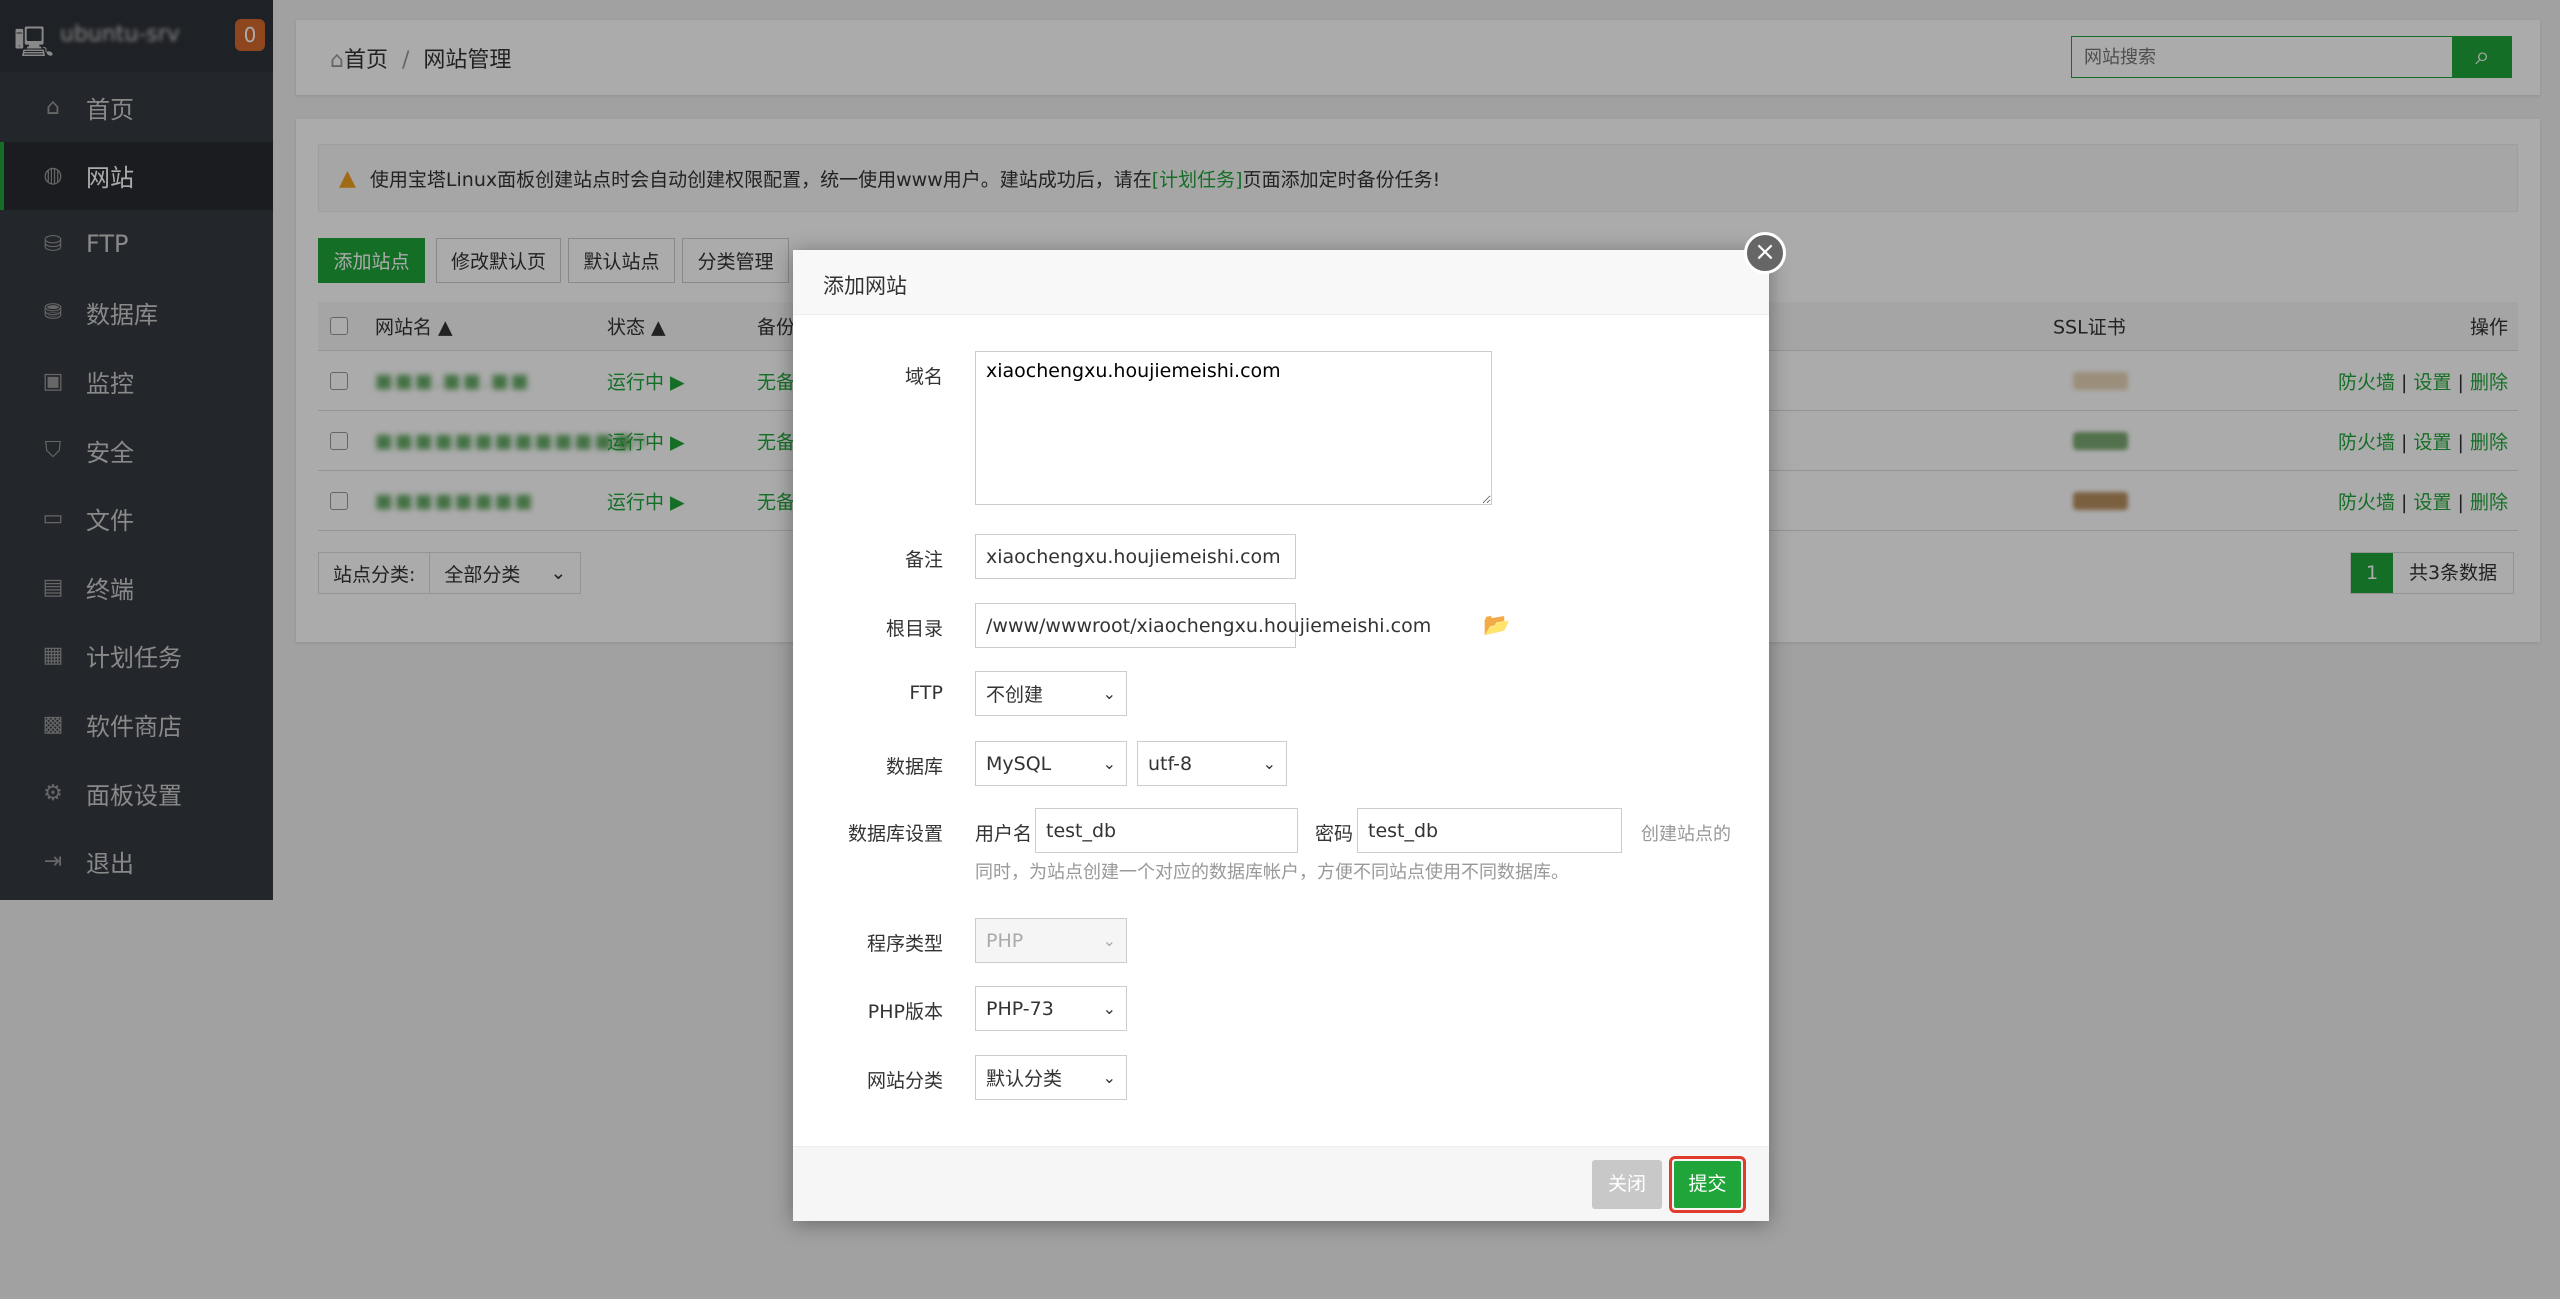 The height and width of the screenshot is (1299, 2560). I want to click on close-button: 关闭, so click(1627, 1184).